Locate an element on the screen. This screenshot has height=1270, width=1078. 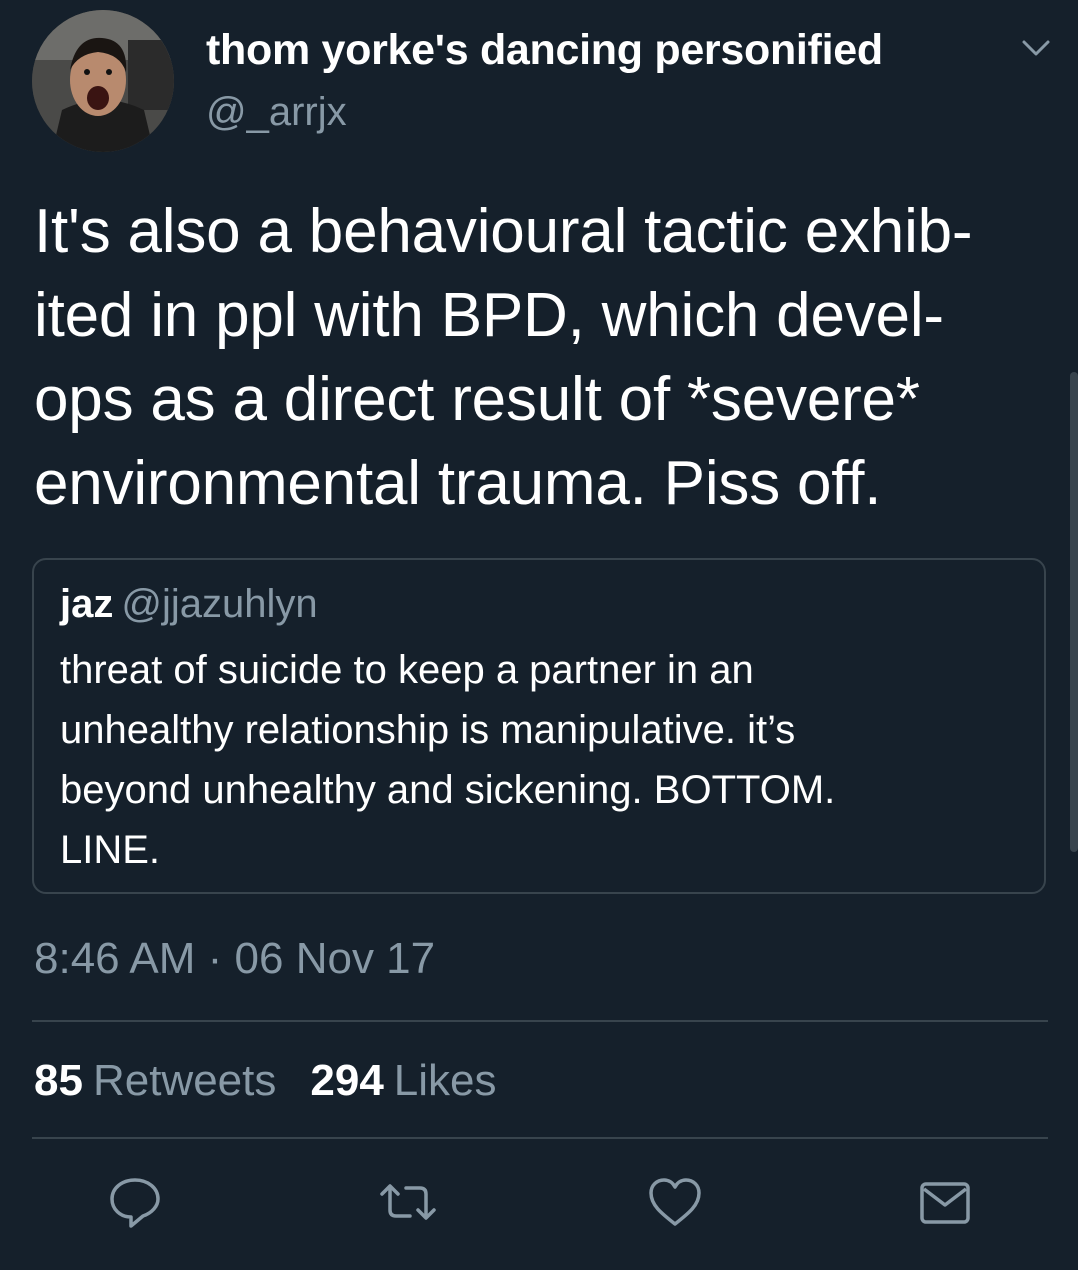
tweet-text-line: ops as a direct result of *severe* is located at coordinates (477, 399).